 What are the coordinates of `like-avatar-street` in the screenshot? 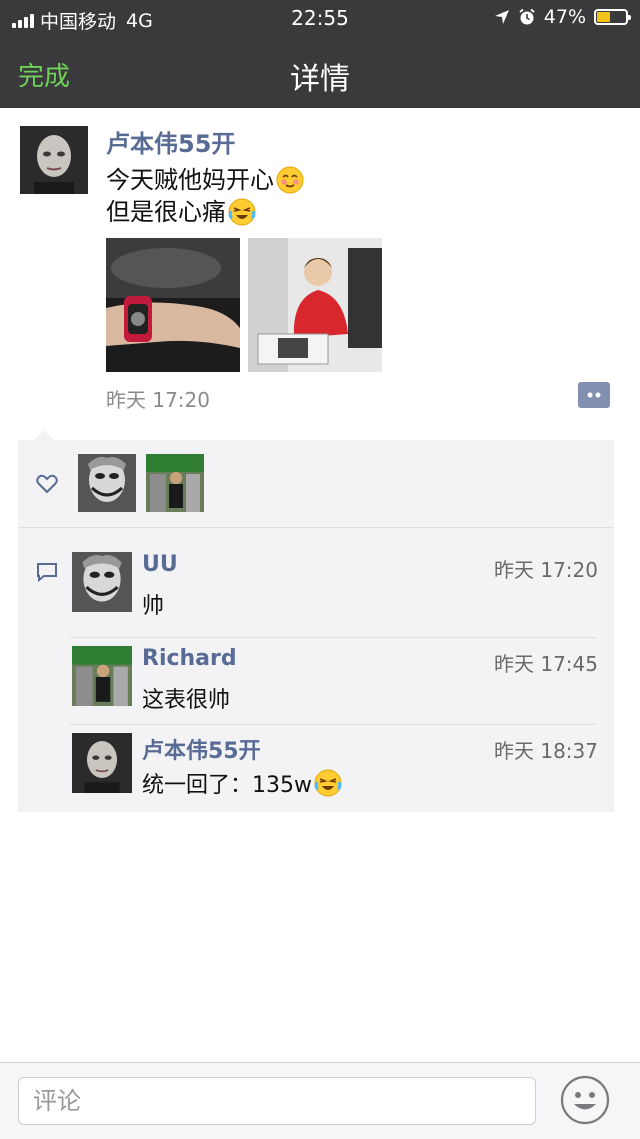 It's located at (175, 483).